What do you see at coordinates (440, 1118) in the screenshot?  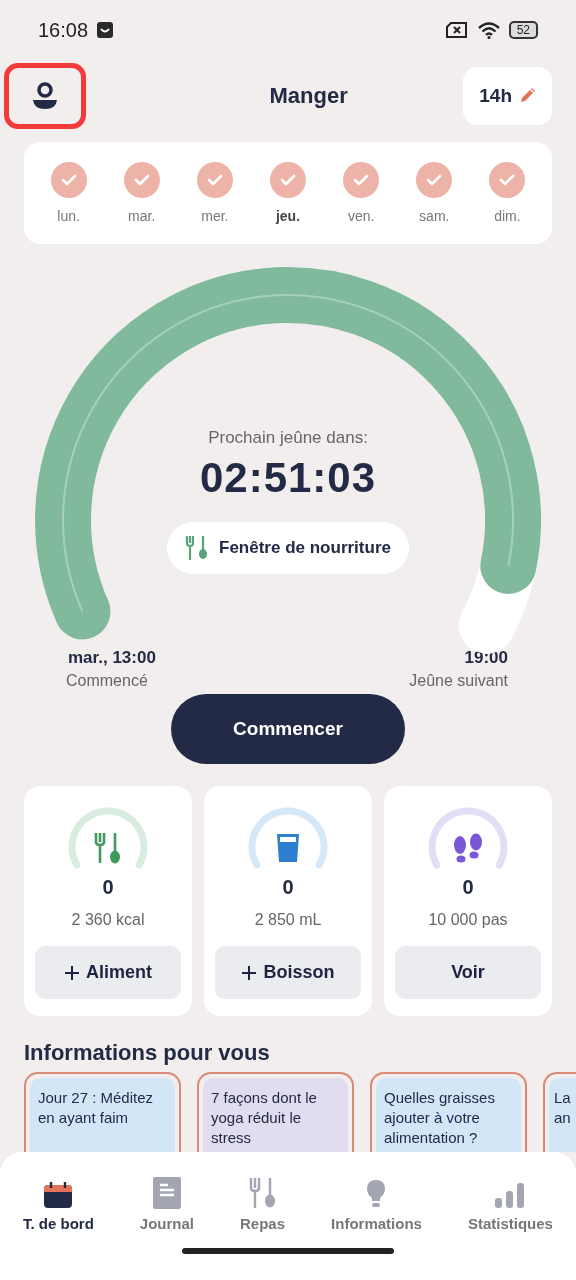 I see `article-title: Quelles graisses ajouter à votre alimentation ?` at bounding box center [440, 1118].